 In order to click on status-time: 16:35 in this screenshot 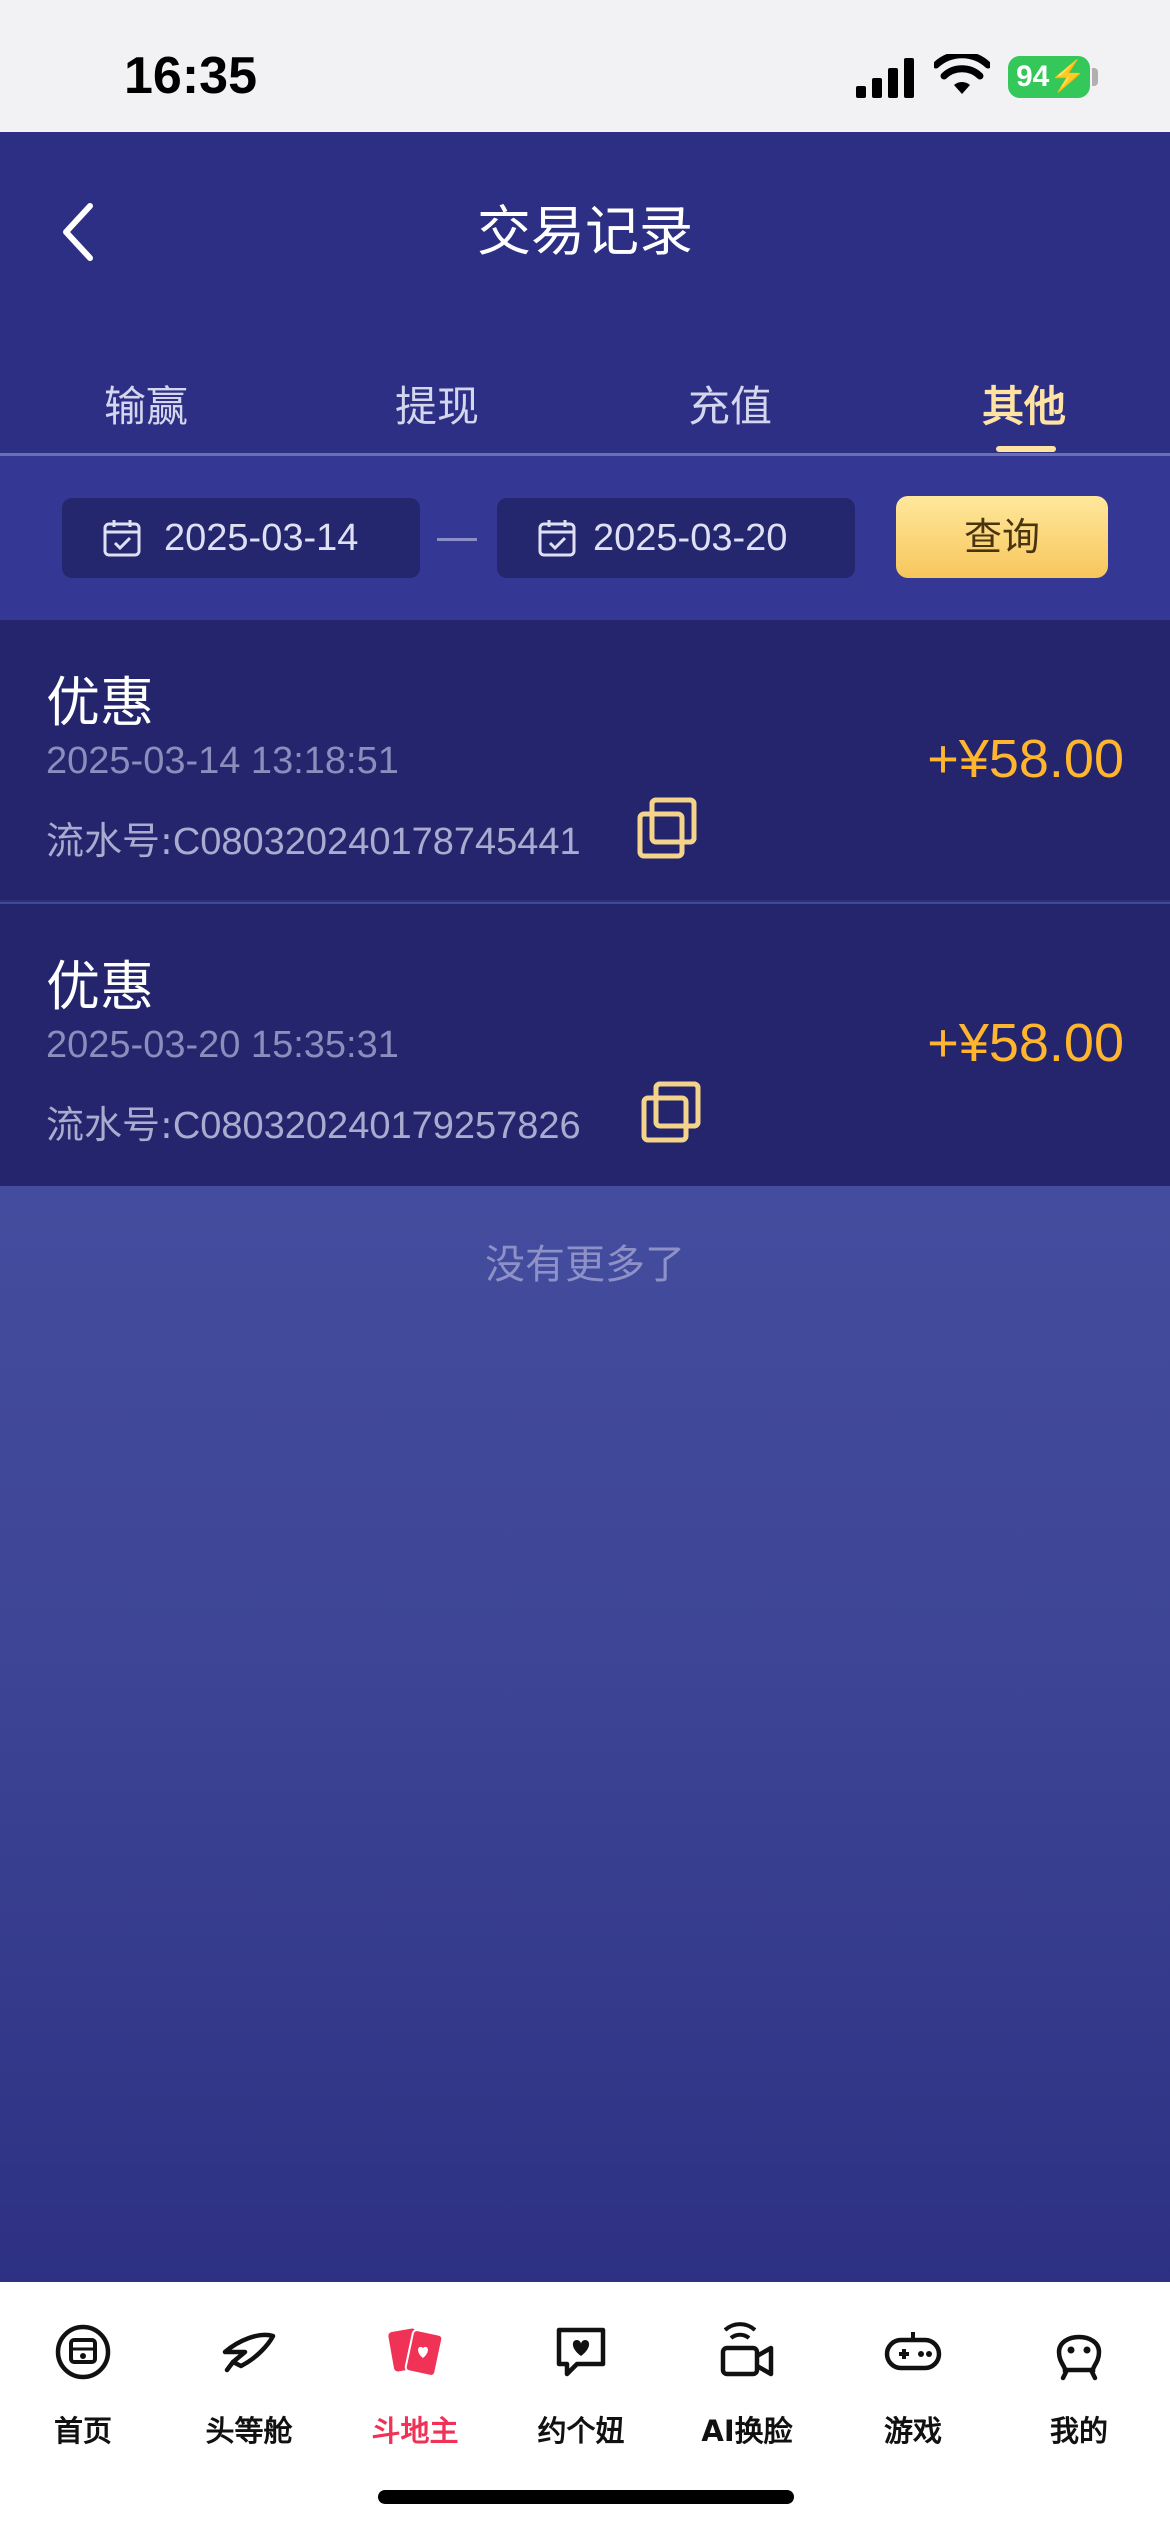, I will do `click(190, 76)`.